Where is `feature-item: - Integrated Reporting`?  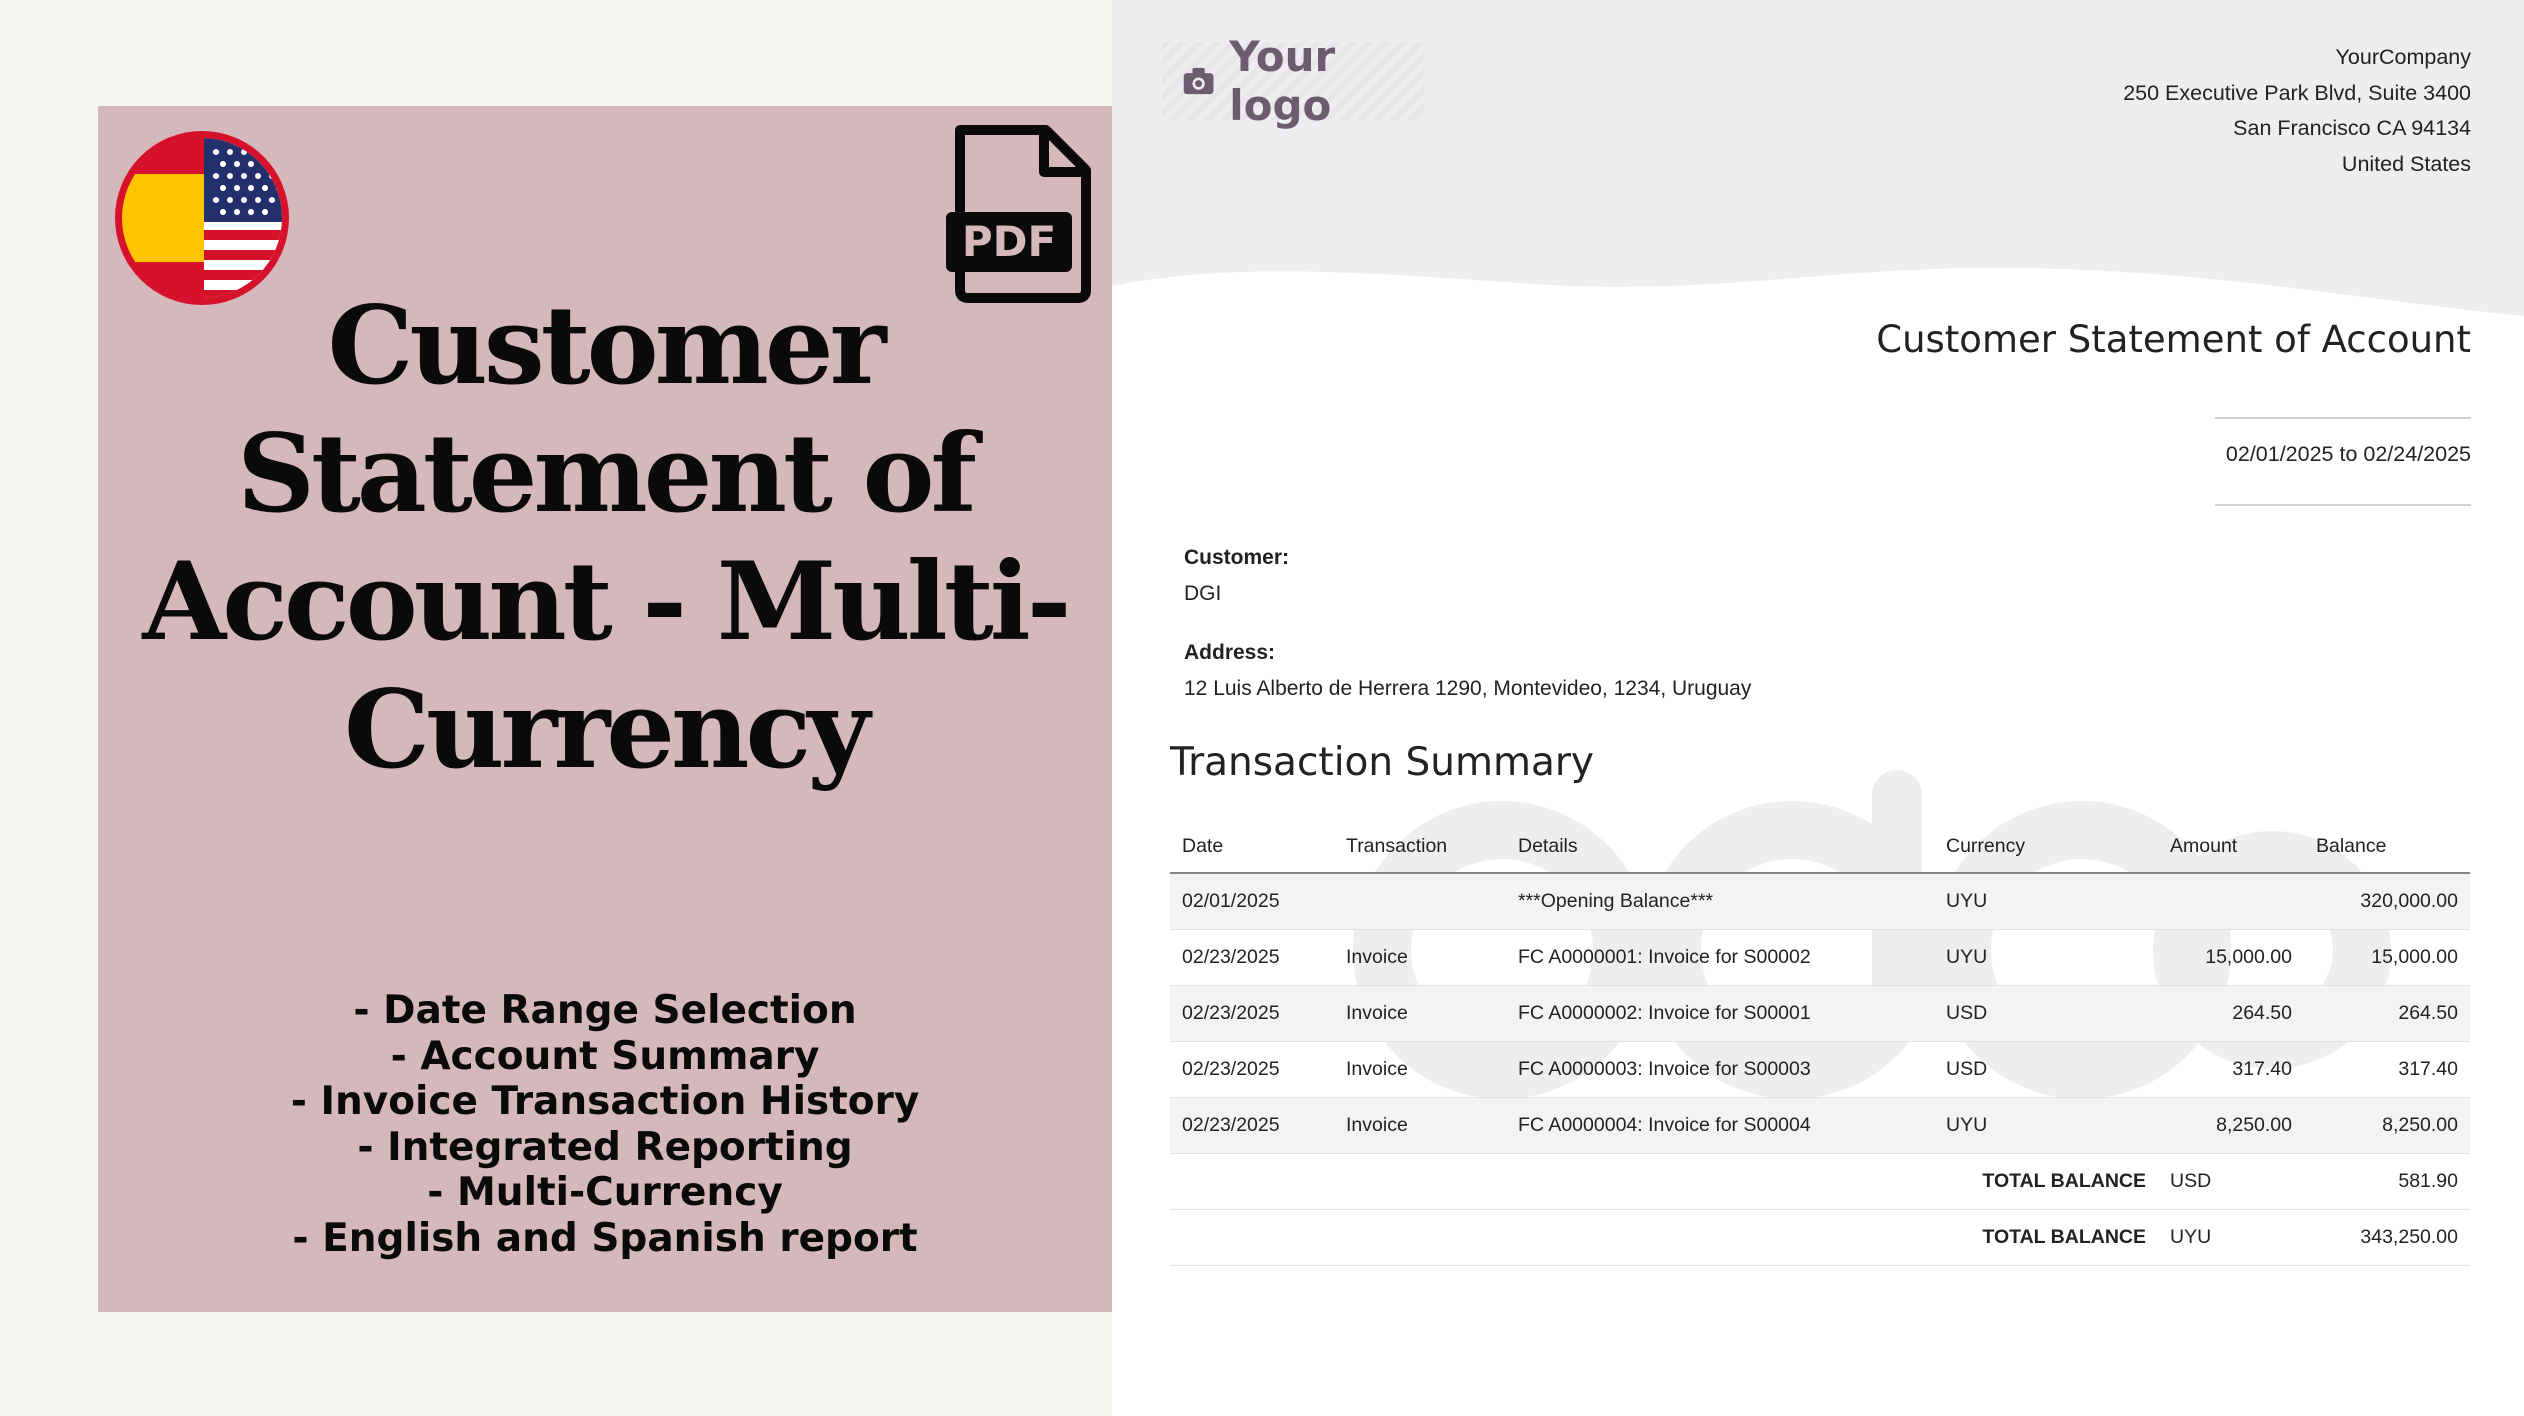
feature-item: - Integrated Reporting is located at coordinates (605, 1147).